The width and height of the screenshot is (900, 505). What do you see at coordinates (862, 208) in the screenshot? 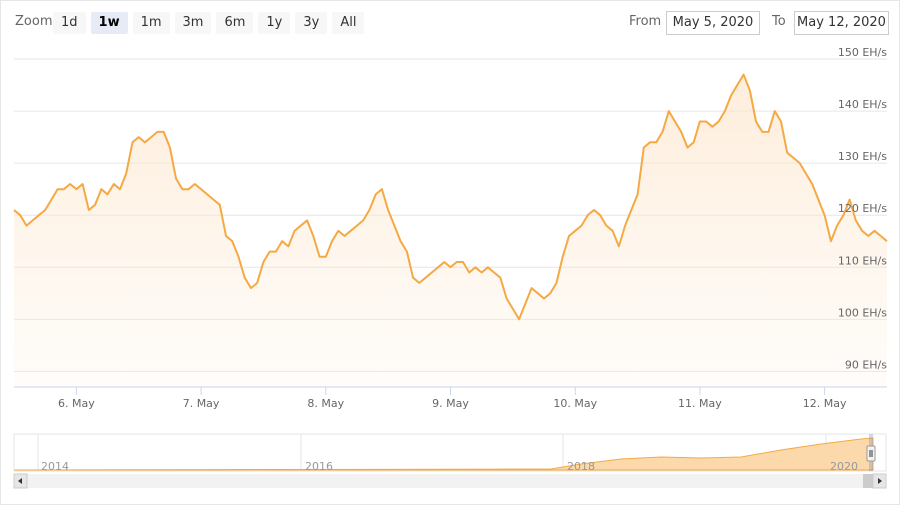
I see `y-tick-label: 120 EH/s` at bounding box center [862, 208].